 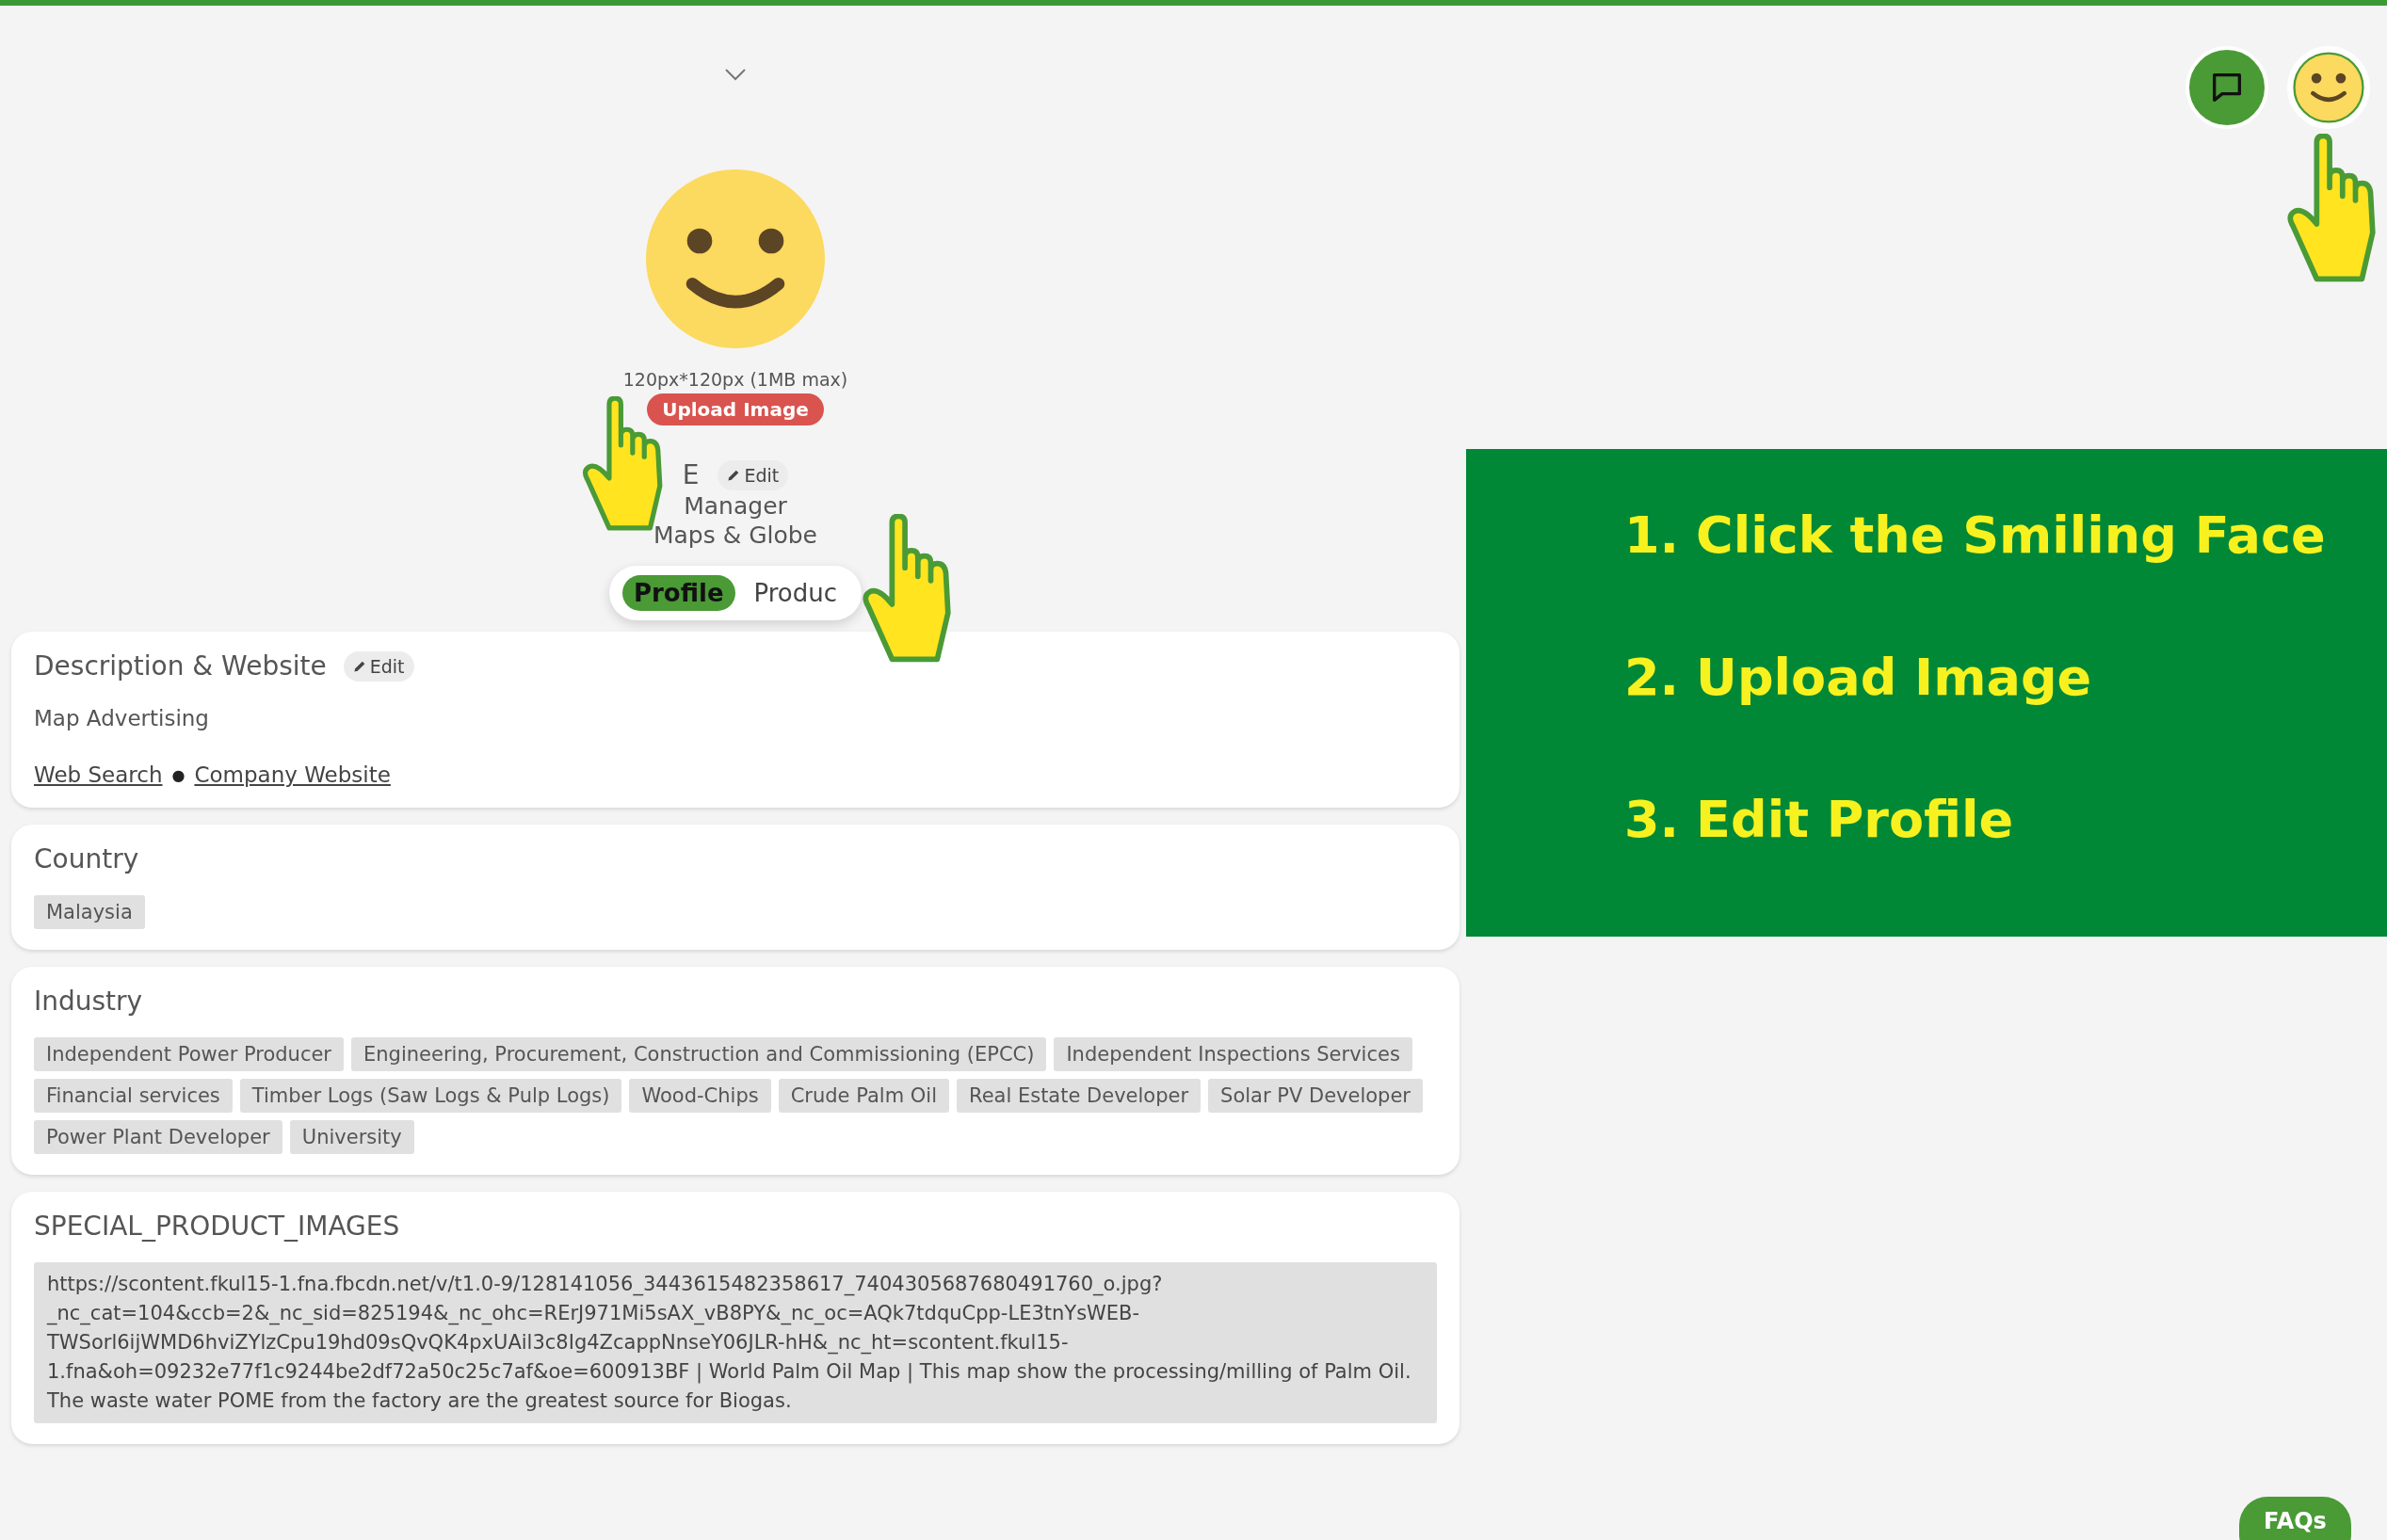 I want to click on company-name: Maps & Globe, so click(x=735, y=535).